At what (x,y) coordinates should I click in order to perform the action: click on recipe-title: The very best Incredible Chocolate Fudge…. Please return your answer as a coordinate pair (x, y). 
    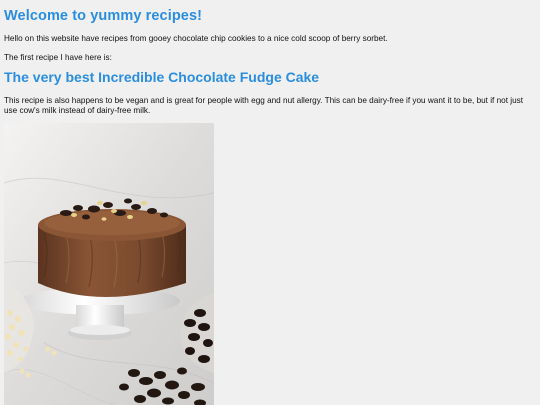
    Looking at the image, I should click on (162, 77).